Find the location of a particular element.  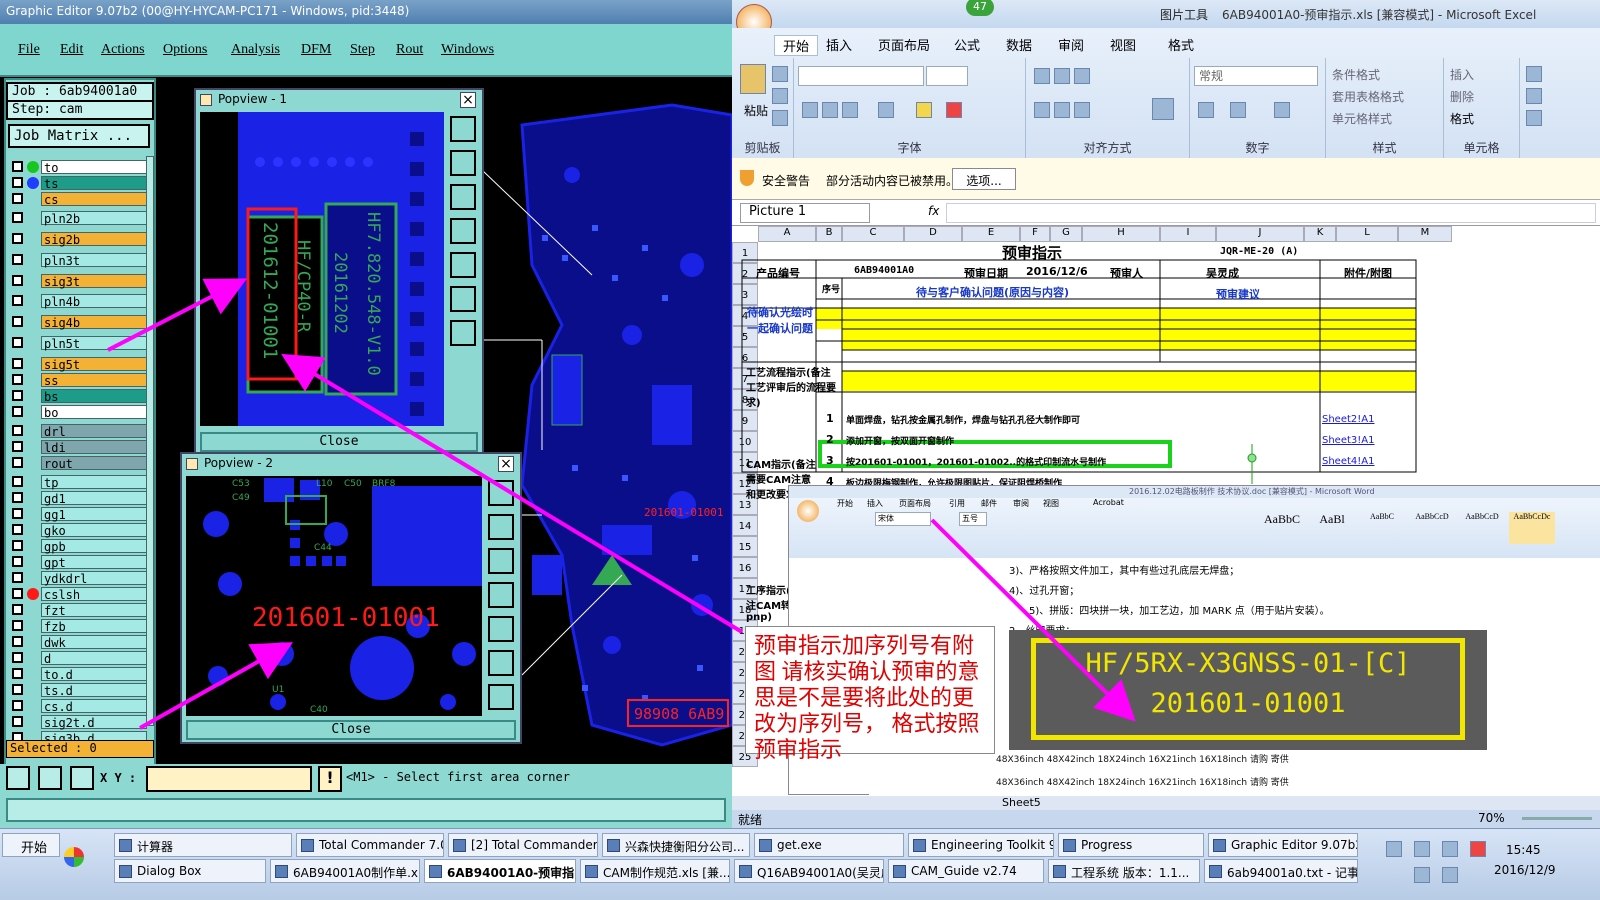

layer-row: fzt is located at coordinates (80, 610).